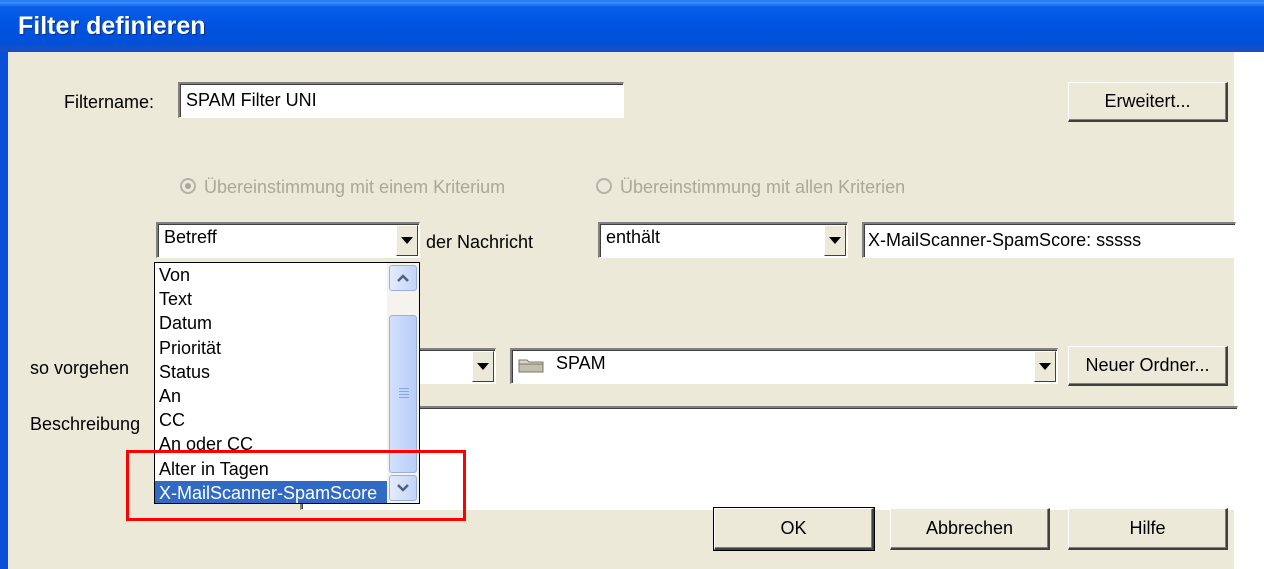  What do you see at coordinates (531, 366) in the screenshot?
I see `folder-icon` at bounding box center [531, 366].